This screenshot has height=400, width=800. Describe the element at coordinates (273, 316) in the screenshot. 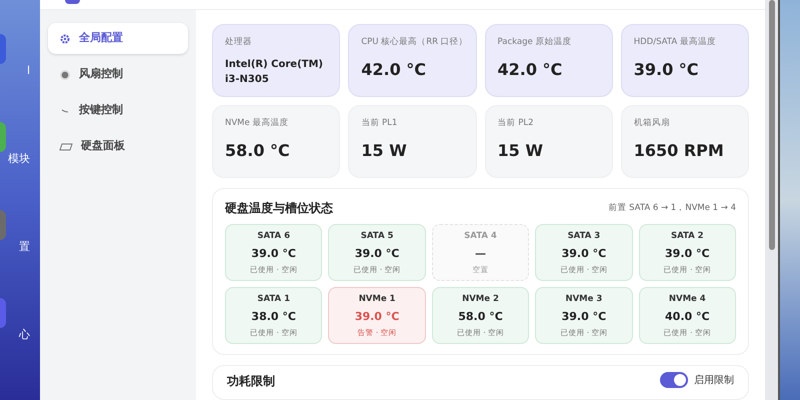

I see `slot-temp: 38.0 °C` at that location.